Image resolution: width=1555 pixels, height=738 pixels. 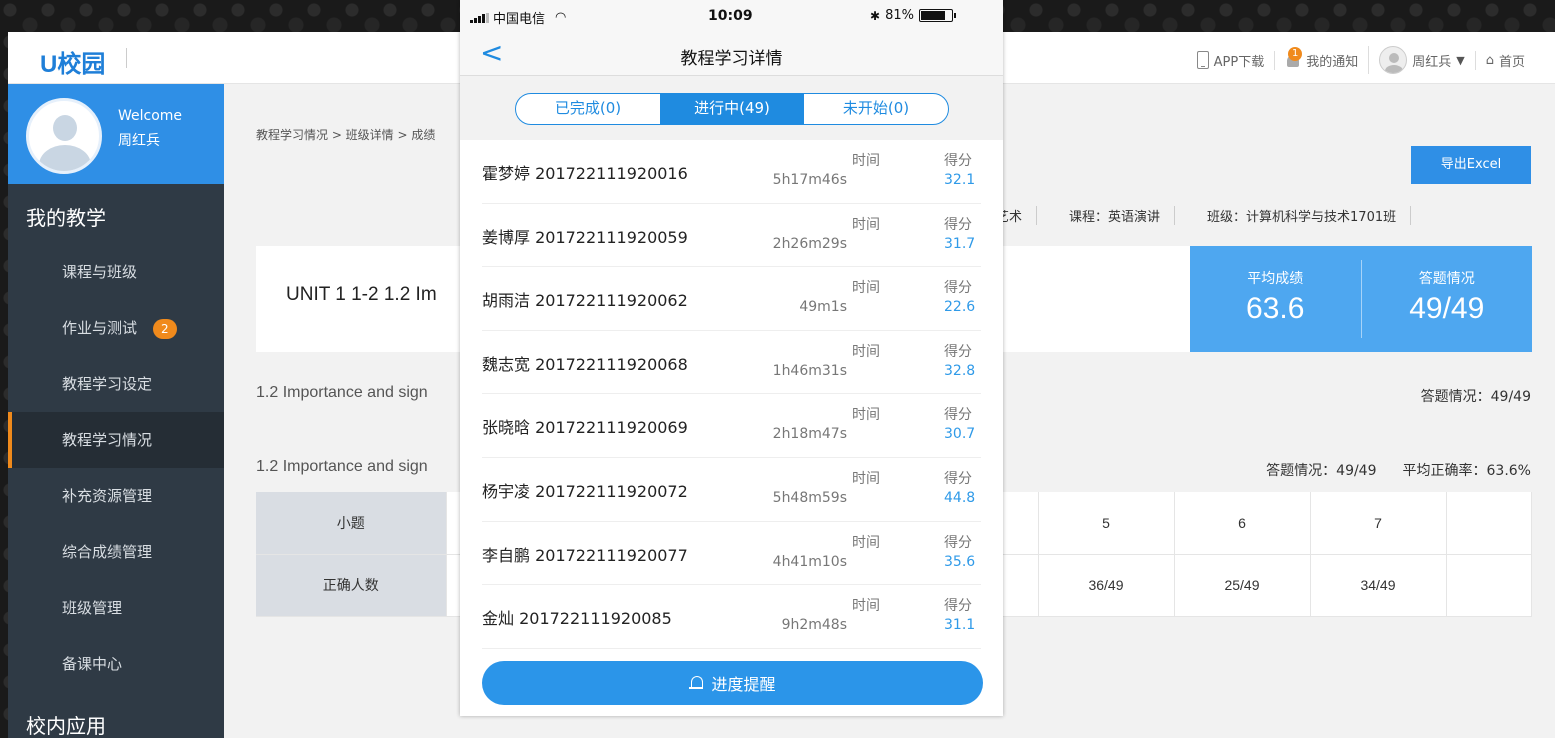 I want to click on sidebar-item-grades: 综合成绩管理, so click(x=116, y=552).